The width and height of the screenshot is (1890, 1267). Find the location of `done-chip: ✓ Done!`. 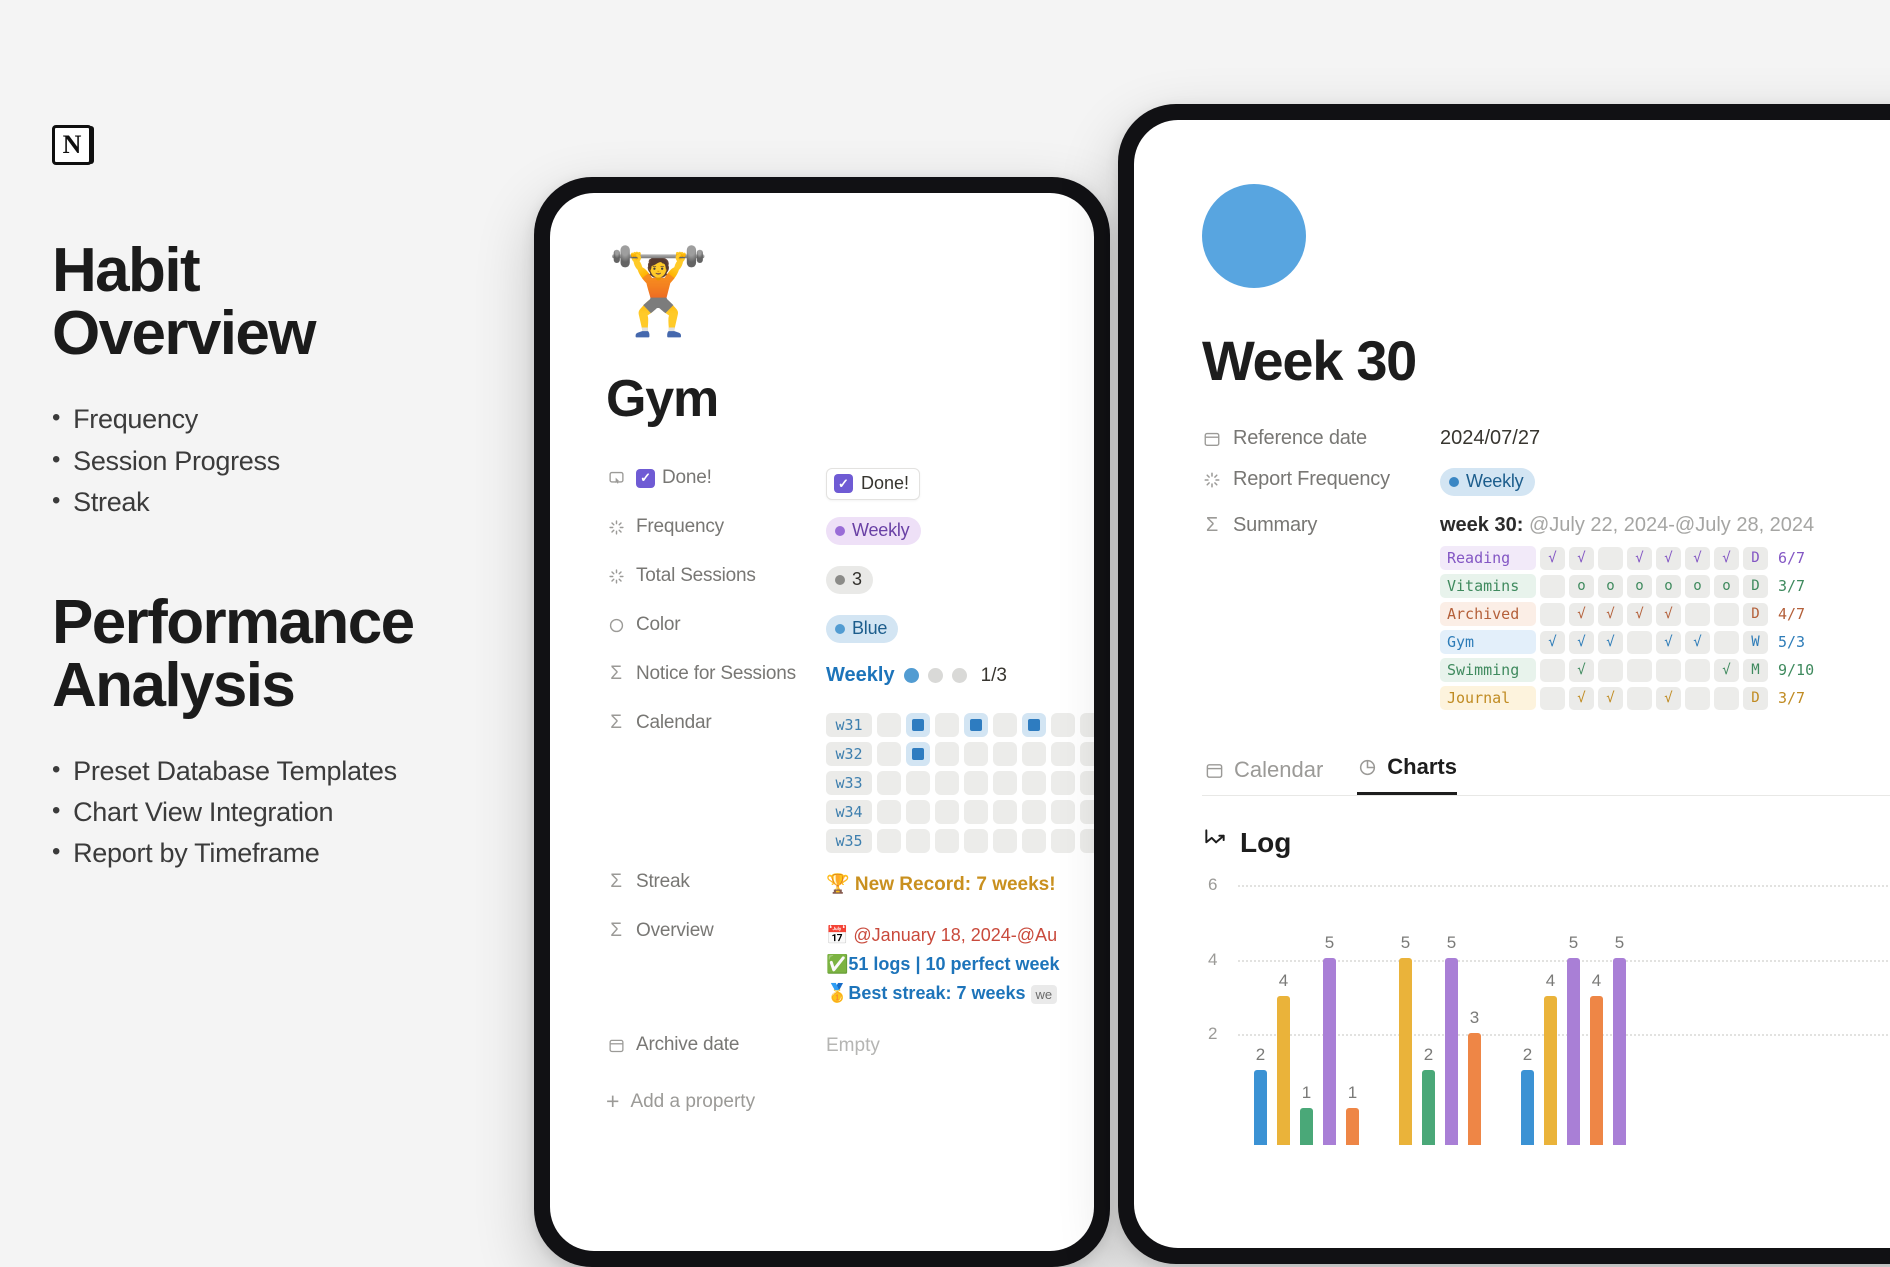

done-chip: ✓ Done! is located at coordinates (873, 484).